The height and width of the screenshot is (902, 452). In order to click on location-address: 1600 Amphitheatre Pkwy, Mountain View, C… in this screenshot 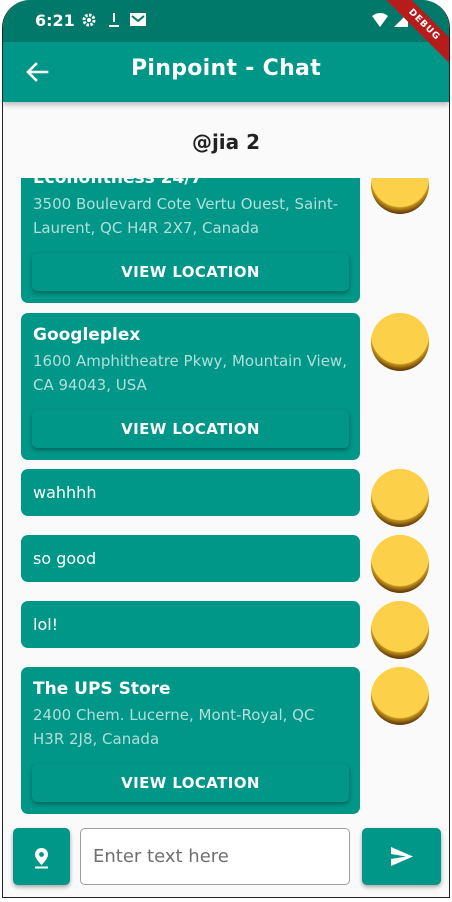, I will do `click(190, 373)`.